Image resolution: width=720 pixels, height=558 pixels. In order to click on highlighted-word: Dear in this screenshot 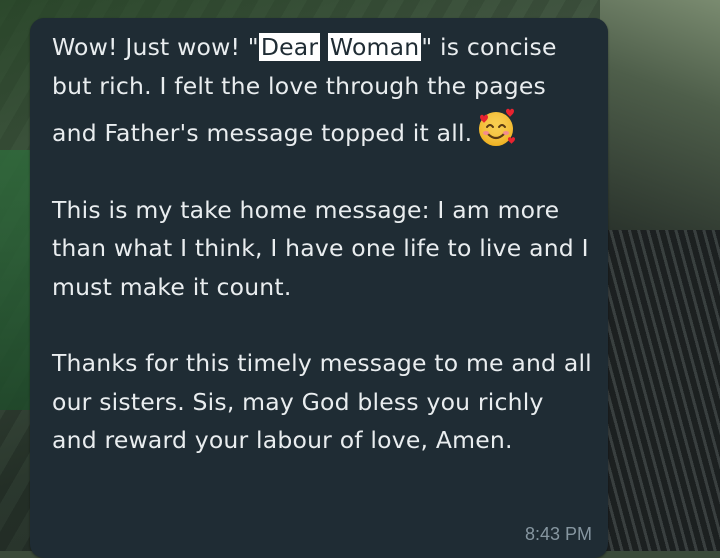, I will do `click(289, 47)`.